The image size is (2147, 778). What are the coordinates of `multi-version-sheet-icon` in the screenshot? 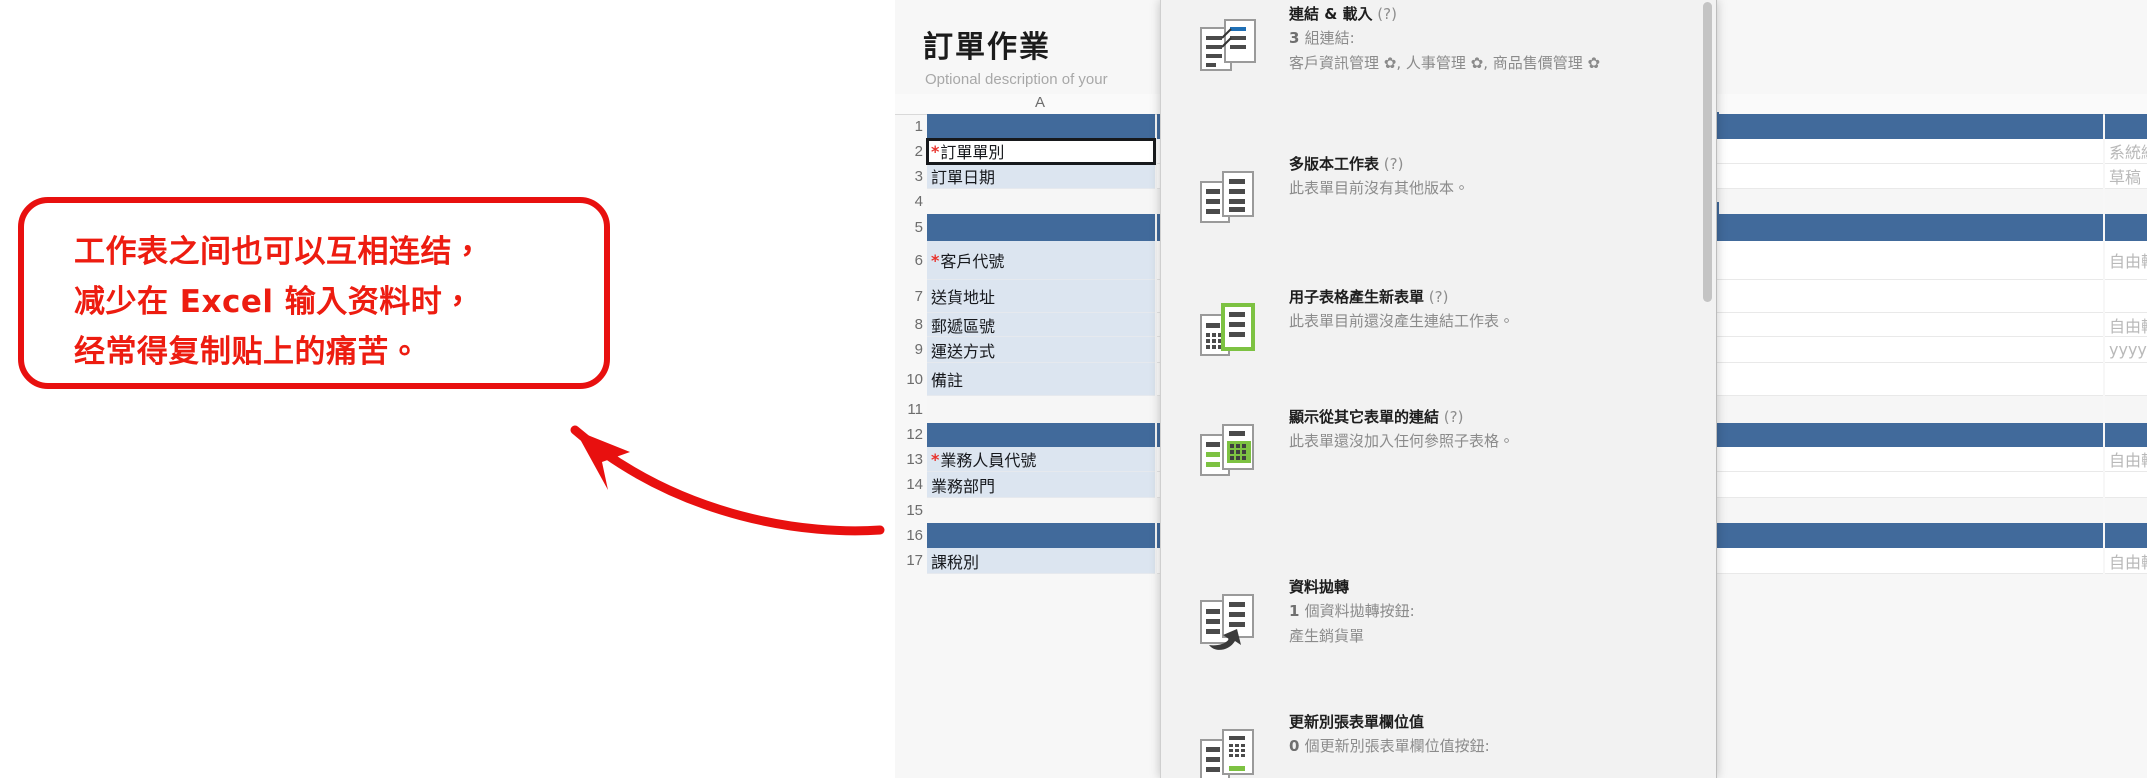 It's located at (1227, 196).